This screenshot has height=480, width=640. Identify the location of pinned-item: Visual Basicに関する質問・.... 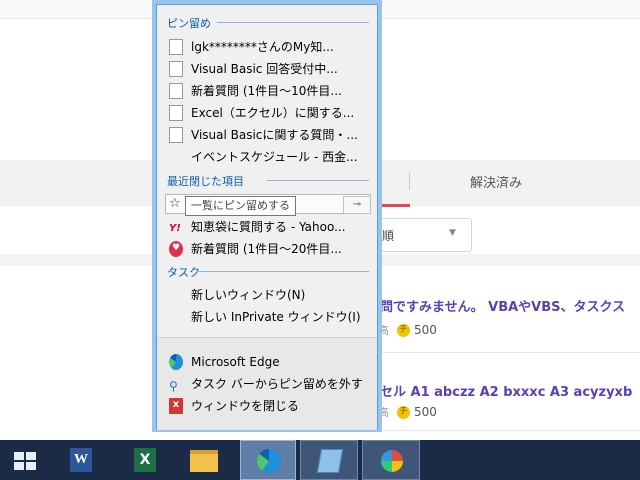
(271, 135).